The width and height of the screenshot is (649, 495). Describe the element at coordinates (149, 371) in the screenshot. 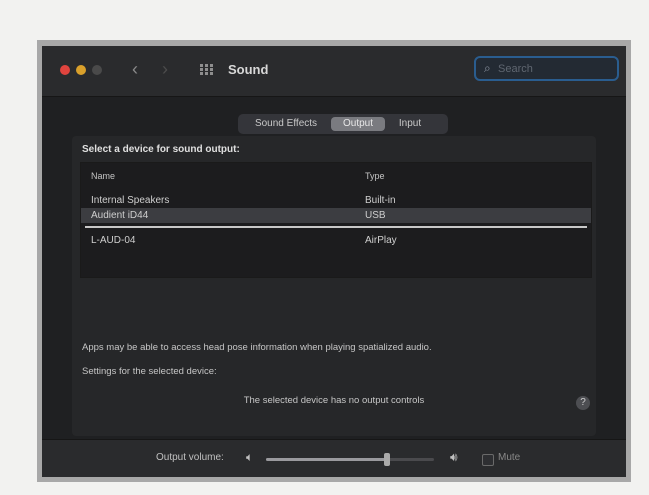

I see `settings-label: Settings for the selected device:` at that location.